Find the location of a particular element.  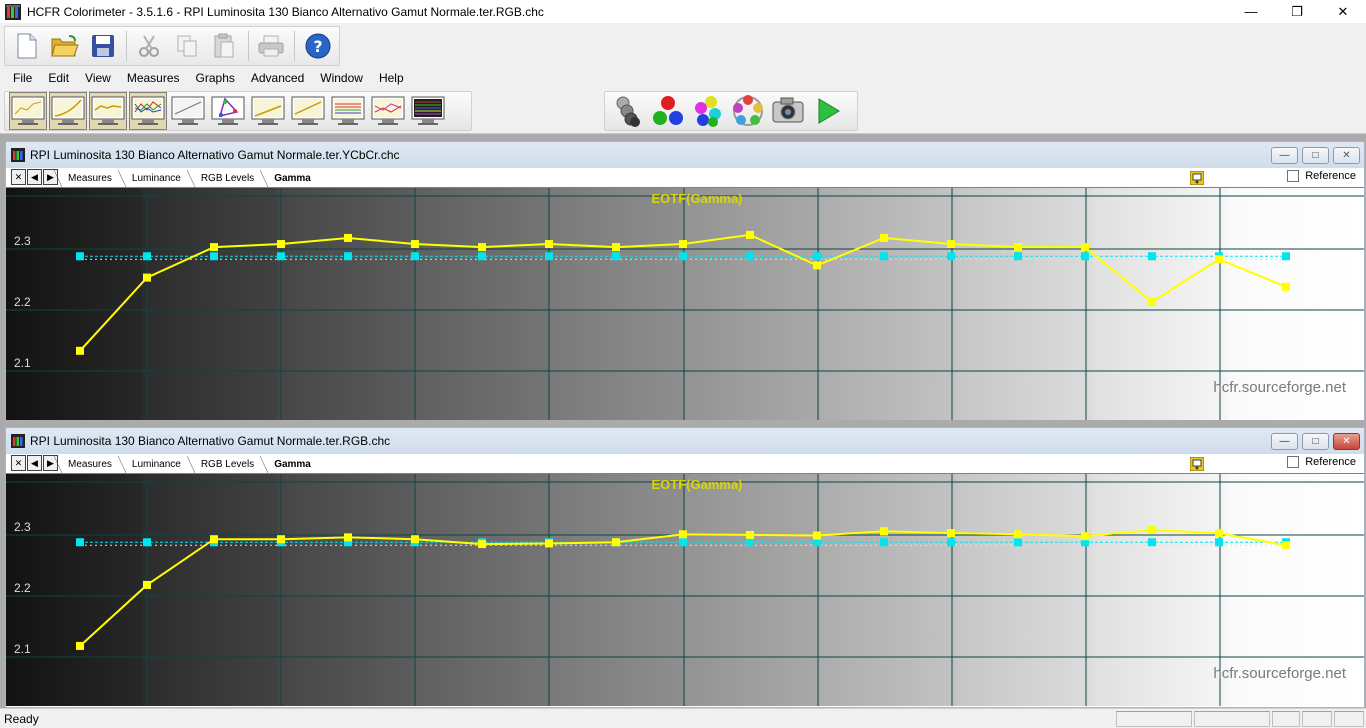

maximize-button: ❐ is located at coordinates (1297, 11).